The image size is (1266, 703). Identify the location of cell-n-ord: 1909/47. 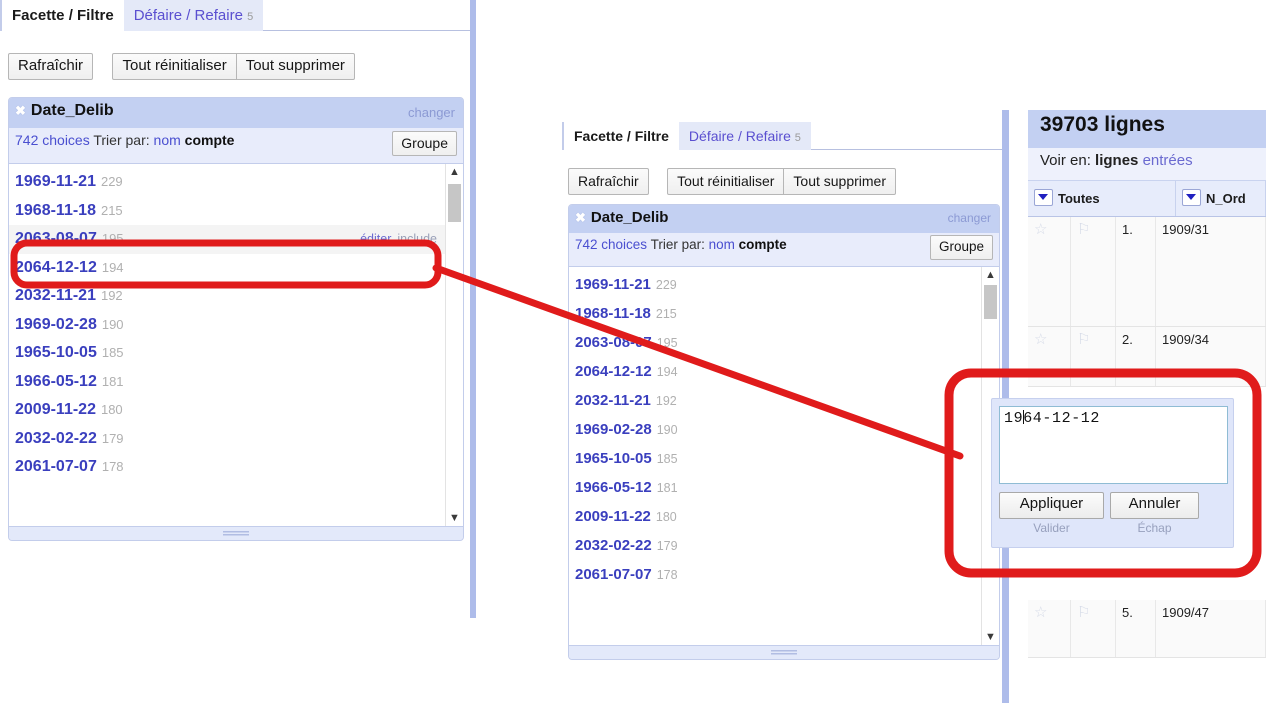
(1211, 628).